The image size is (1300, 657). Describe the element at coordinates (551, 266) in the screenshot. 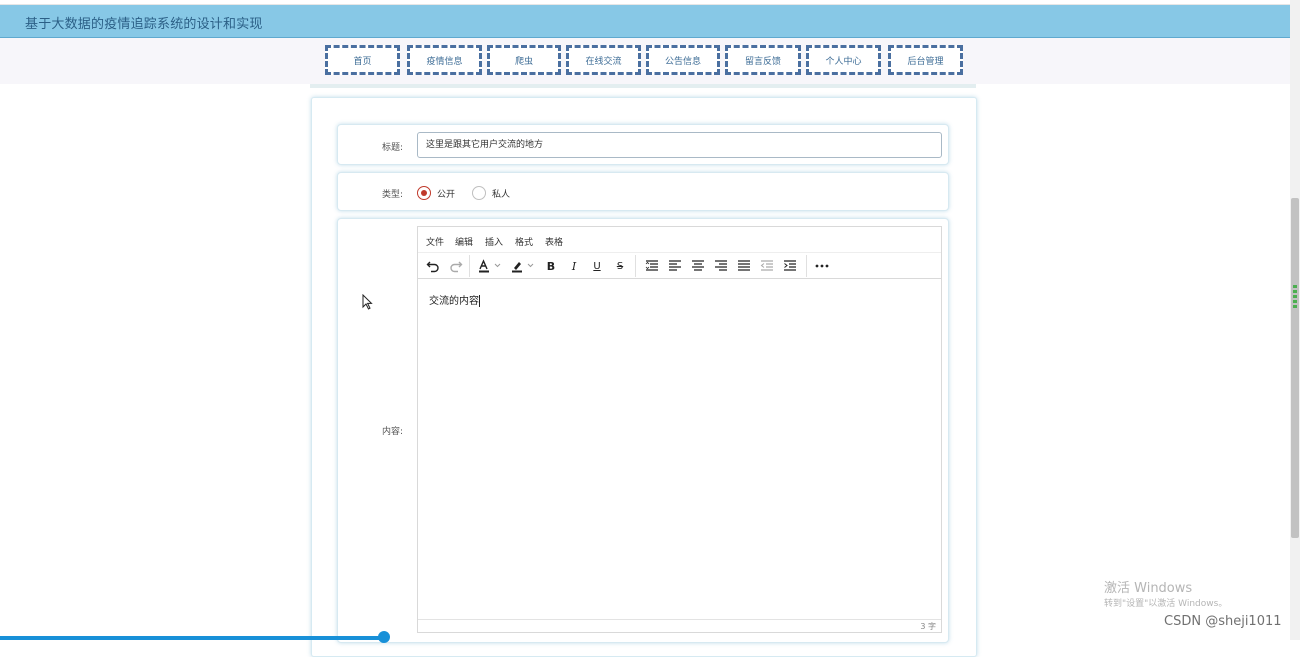

I see `bold-icon: B` at that location.